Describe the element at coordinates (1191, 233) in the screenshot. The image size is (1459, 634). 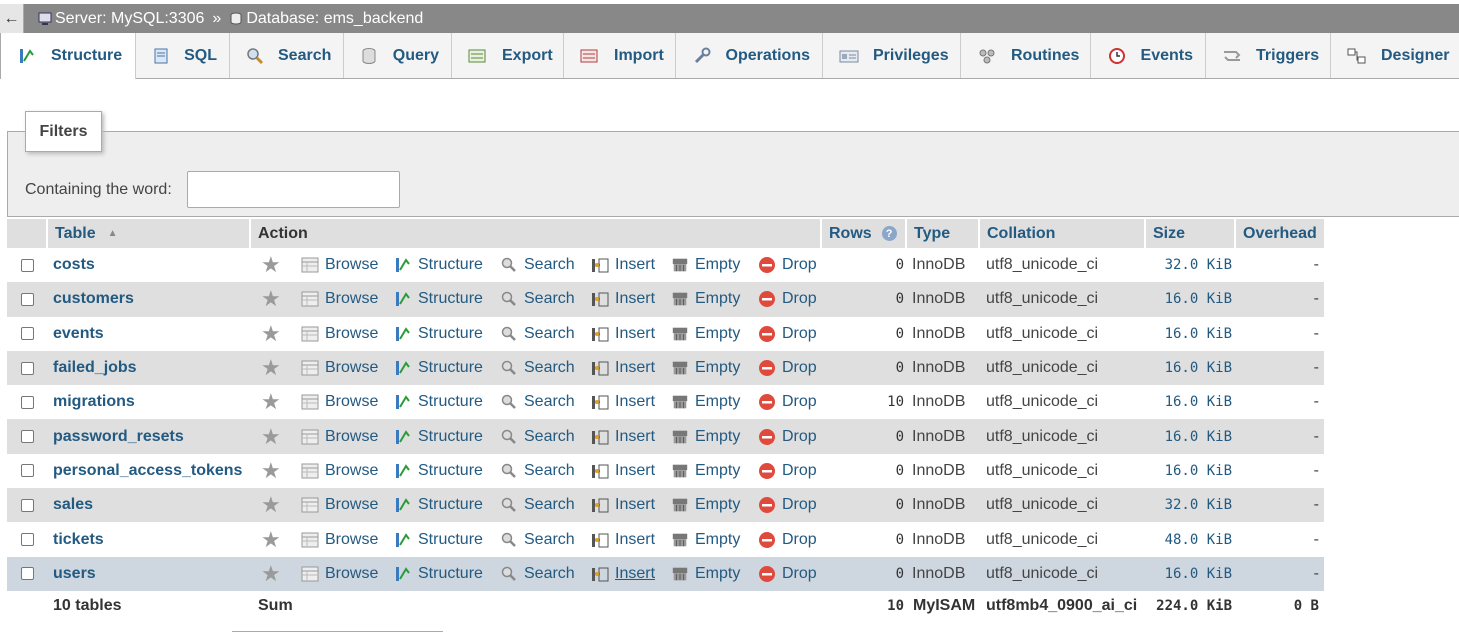
I see `header-size: Size` at that location.